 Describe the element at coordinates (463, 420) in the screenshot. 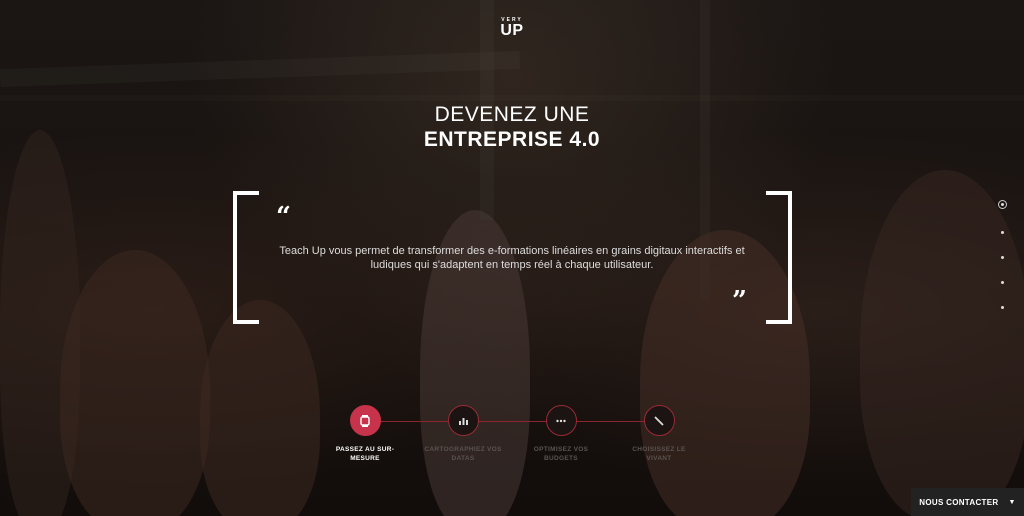

I see `bar-chart-icon` at that location.